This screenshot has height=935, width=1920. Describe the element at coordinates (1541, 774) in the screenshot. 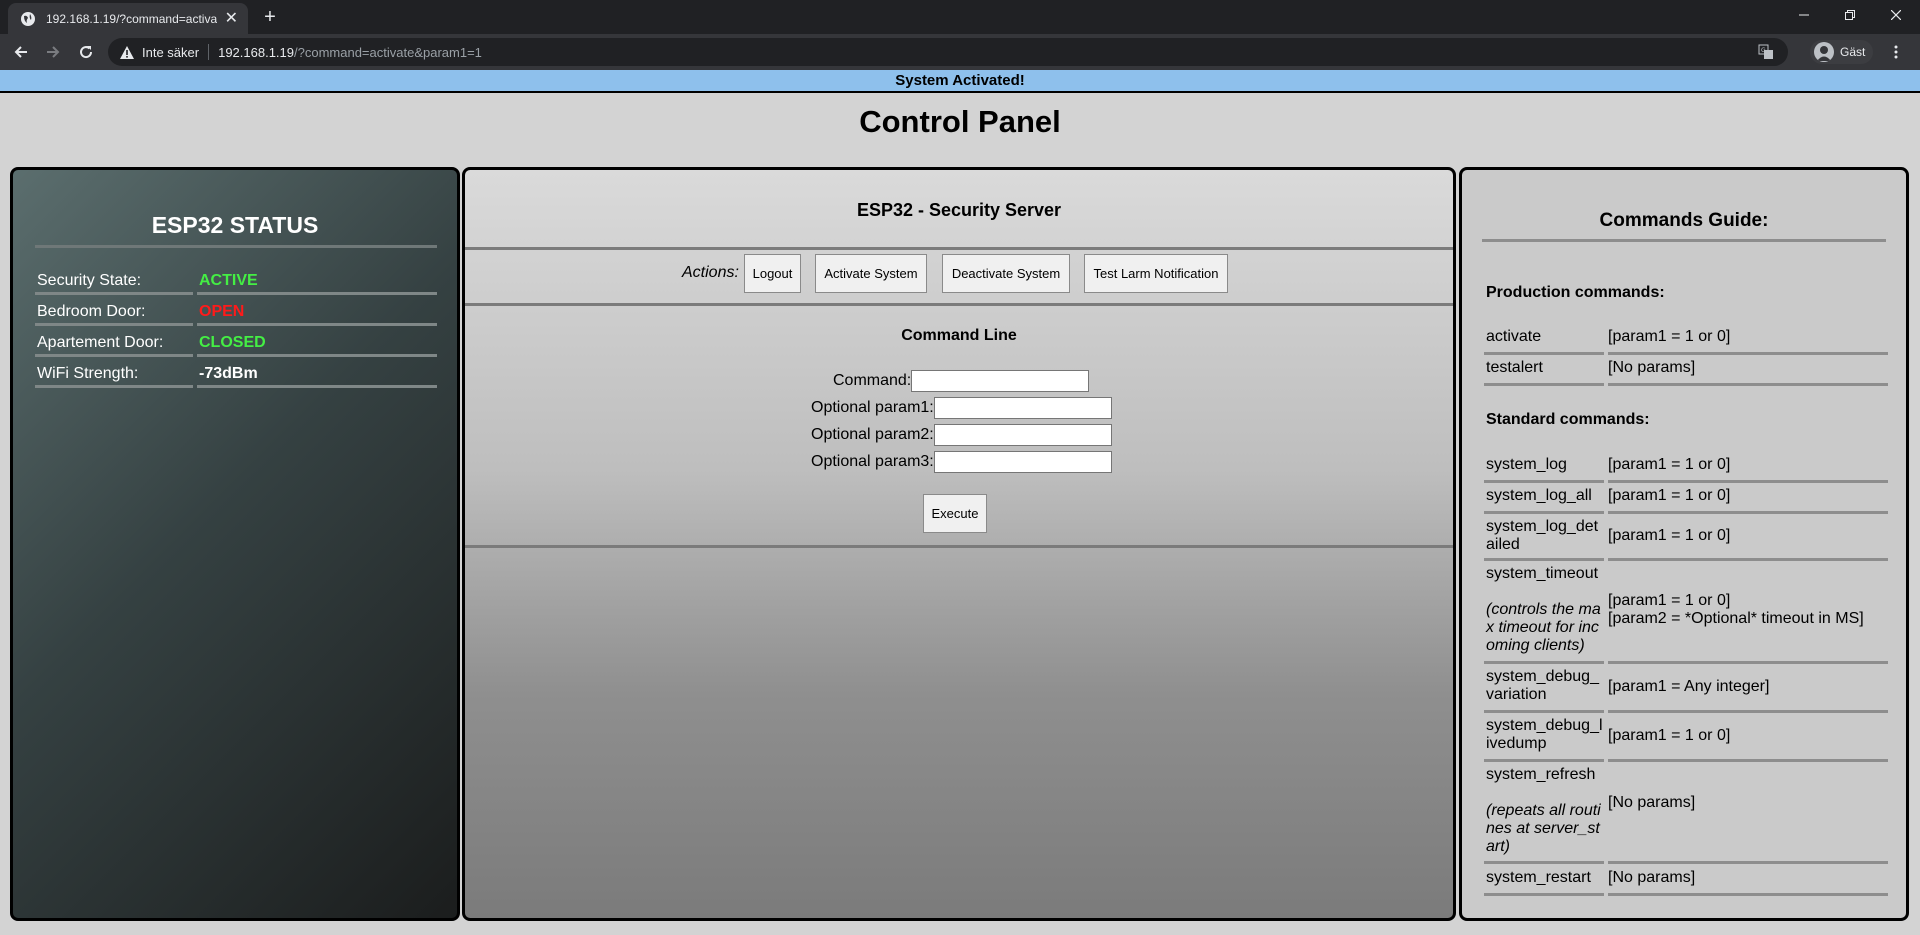

I see `command-name: system_refresh` at that location.